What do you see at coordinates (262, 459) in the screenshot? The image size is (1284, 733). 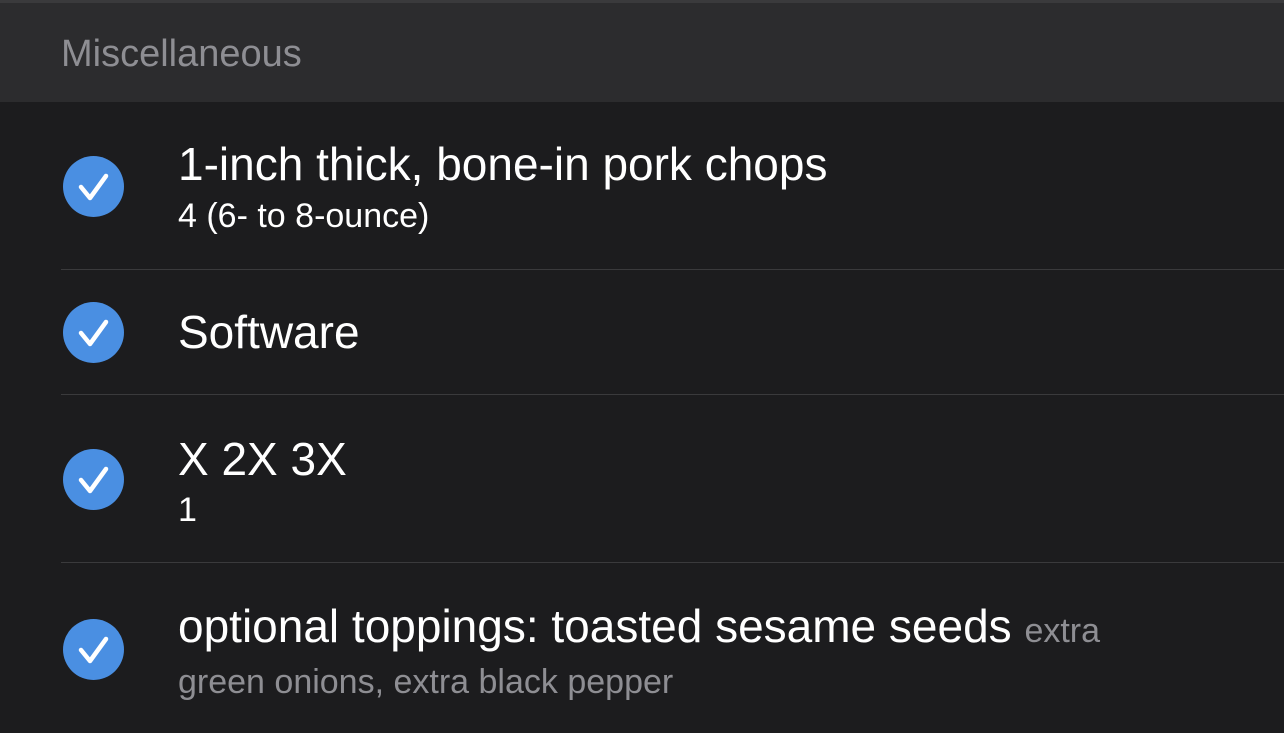 I see `item-title: X 2X 3X` at bounding box center [262, 459].